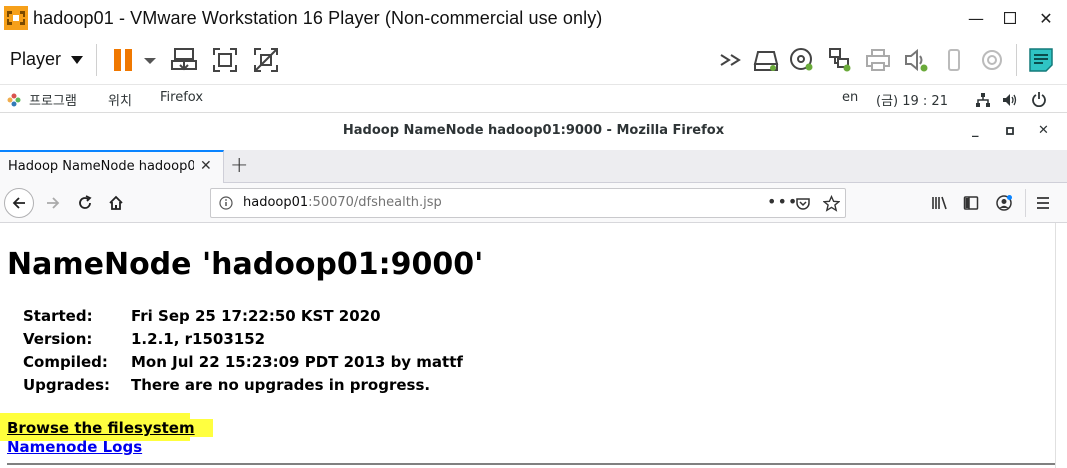 This screenshot has width=1067, height=468. Describe the element at coordinates (297, 362) in the screenshot. I see `info-value: Mon Jul 22 15:23:09 PDT 2013 by mattf` at that location.